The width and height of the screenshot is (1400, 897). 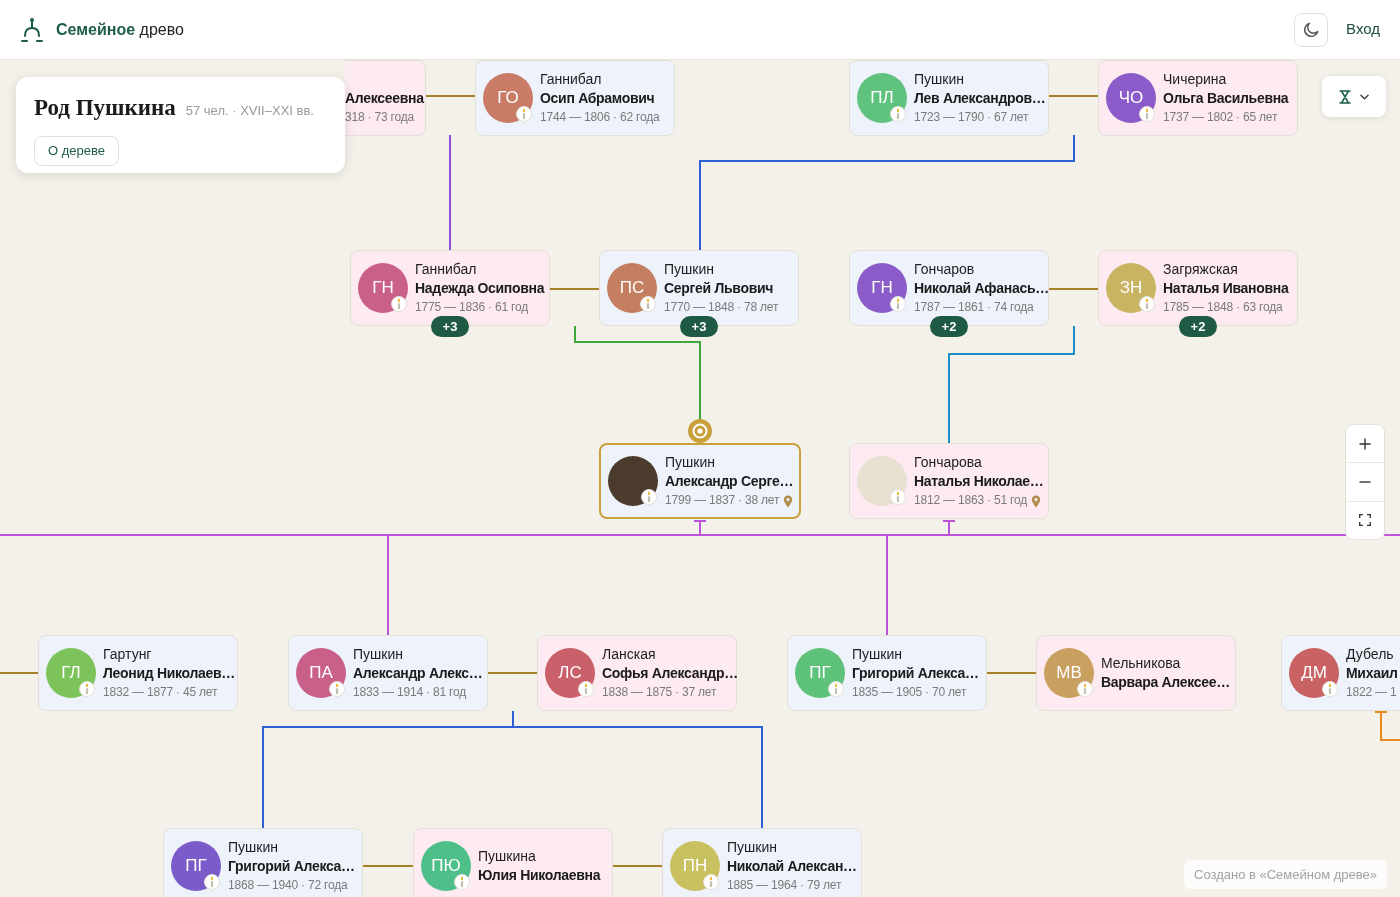 I want to click on avatar: ДМ, so click(x=1314, y=673).